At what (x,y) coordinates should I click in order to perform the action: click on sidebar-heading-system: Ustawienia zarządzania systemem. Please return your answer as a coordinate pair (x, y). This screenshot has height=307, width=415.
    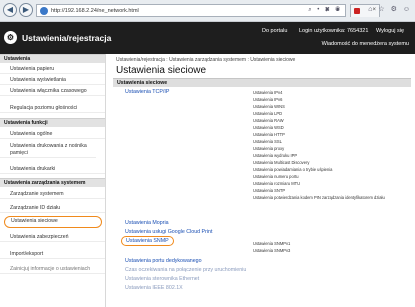
    Looking at the image, I should click on (52, 182).